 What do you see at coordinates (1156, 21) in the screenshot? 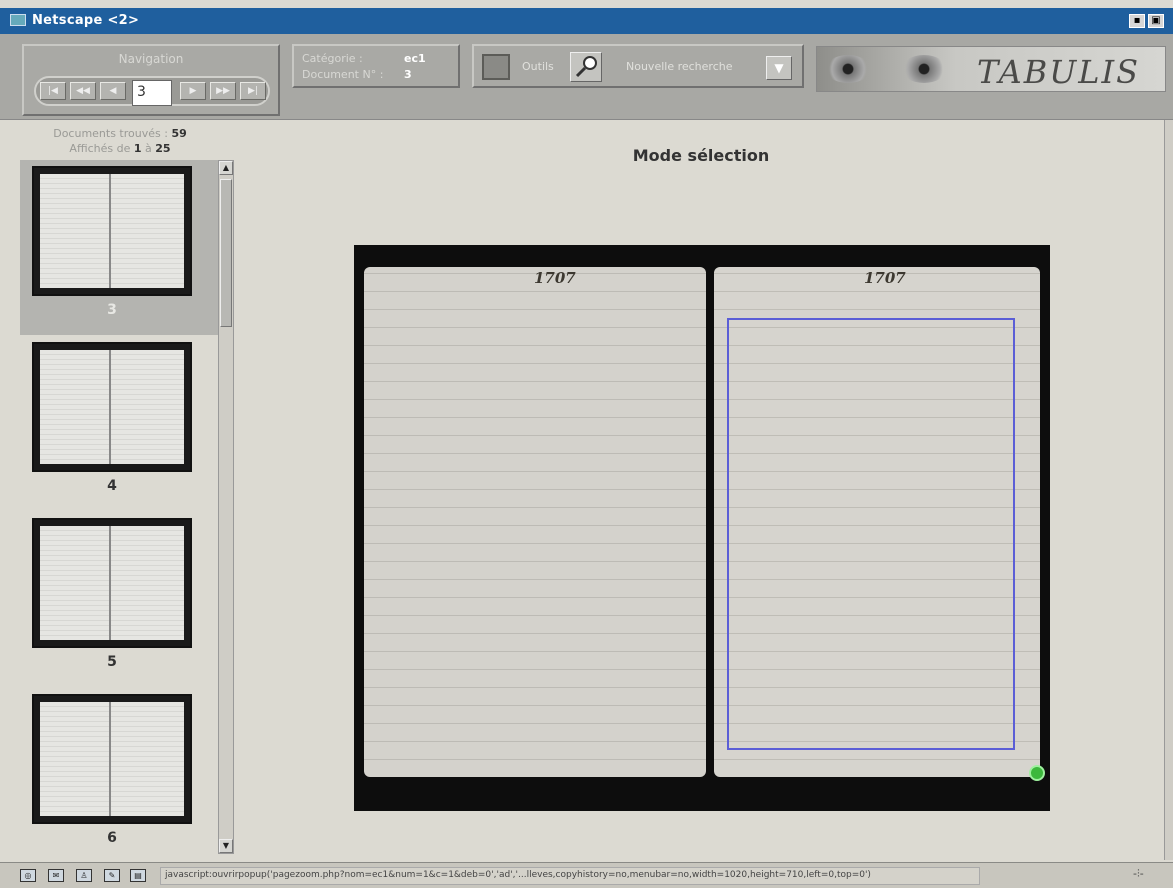
I see `maximize-button: ▣` at bounding box center [1156, 21].